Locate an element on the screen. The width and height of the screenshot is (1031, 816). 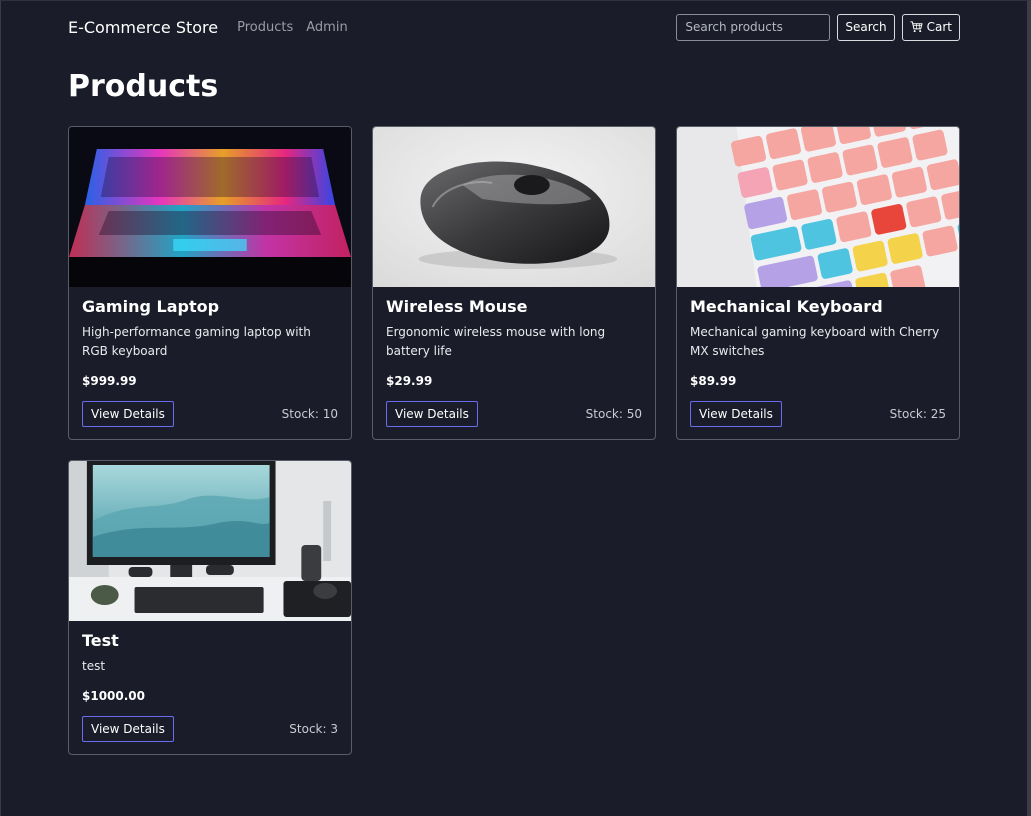
nav-link-admin: Admin is located at coordinates (326, 27).